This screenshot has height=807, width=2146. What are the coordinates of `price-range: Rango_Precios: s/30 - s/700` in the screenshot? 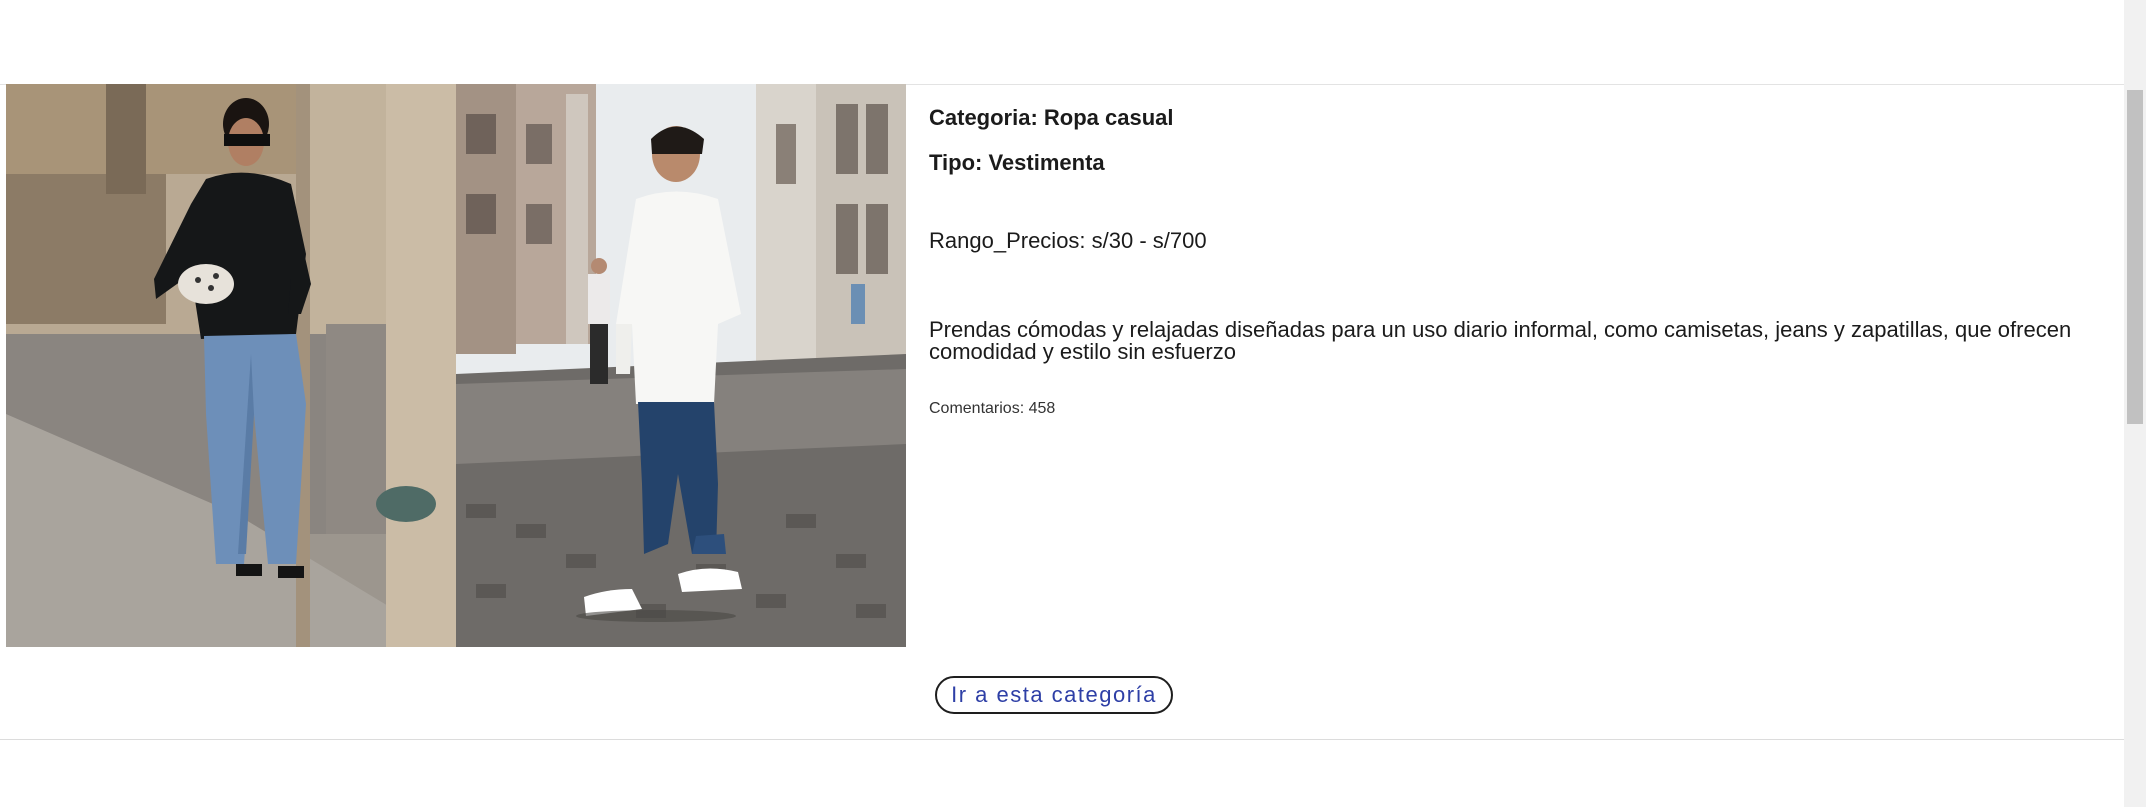 It's located at (1068, 240).